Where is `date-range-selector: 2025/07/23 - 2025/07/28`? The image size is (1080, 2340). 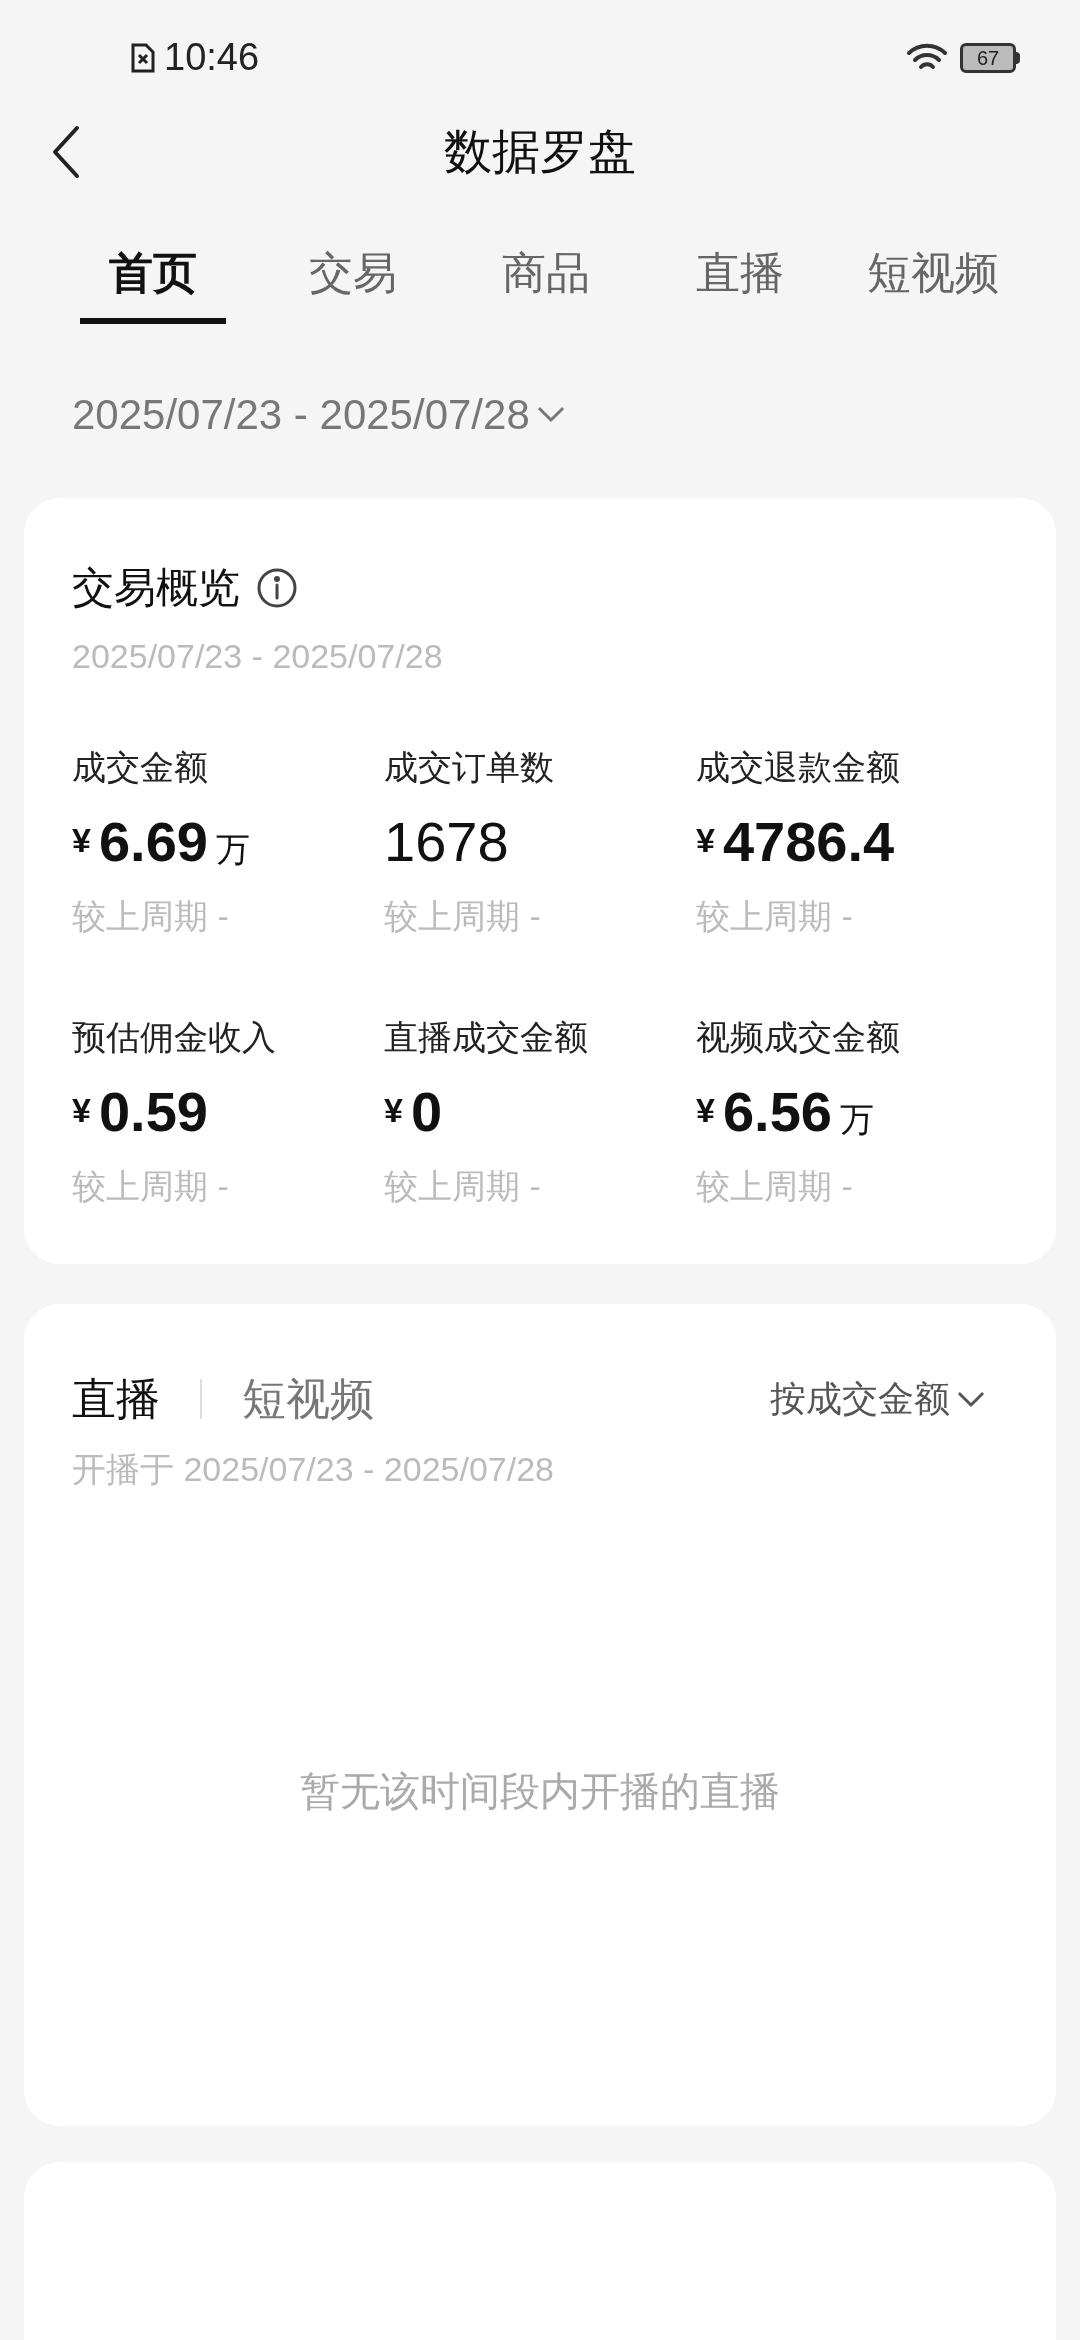 date-range-selector: 2025/07/23 - 2025/07/28 is located at coordinates (318, 414).